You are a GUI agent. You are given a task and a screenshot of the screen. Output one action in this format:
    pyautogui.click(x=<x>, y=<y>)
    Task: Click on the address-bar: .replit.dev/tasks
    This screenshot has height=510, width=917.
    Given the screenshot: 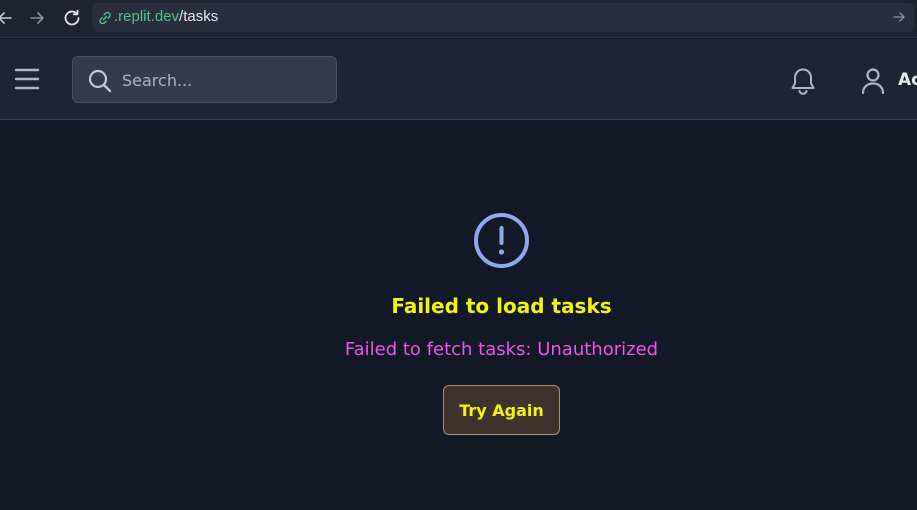 What is the action you would take?
    pyautogui.click(x=503, y=17)
    